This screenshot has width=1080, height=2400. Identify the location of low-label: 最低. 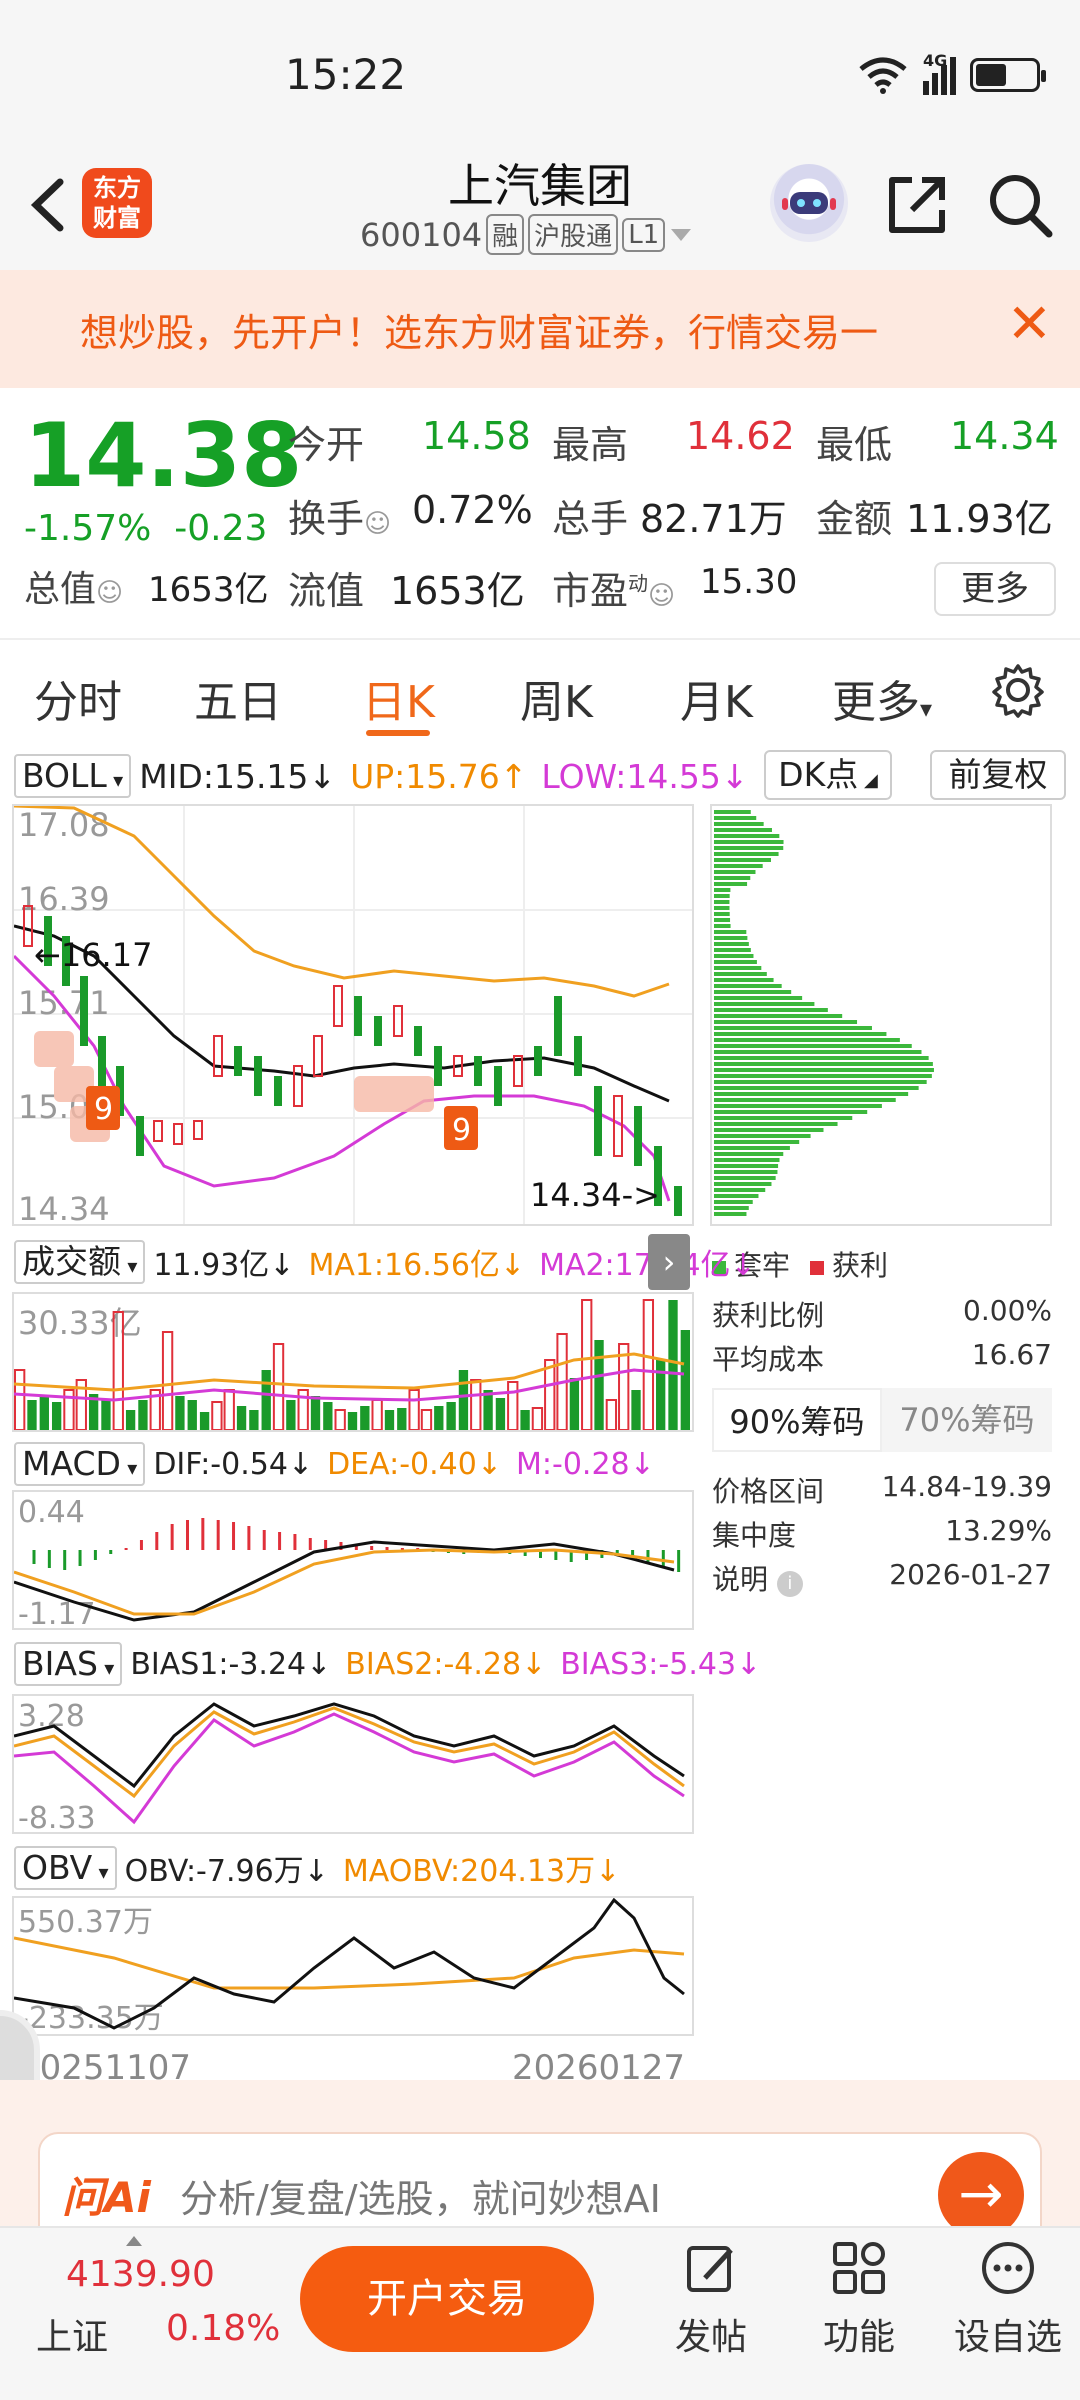
(854, 445).